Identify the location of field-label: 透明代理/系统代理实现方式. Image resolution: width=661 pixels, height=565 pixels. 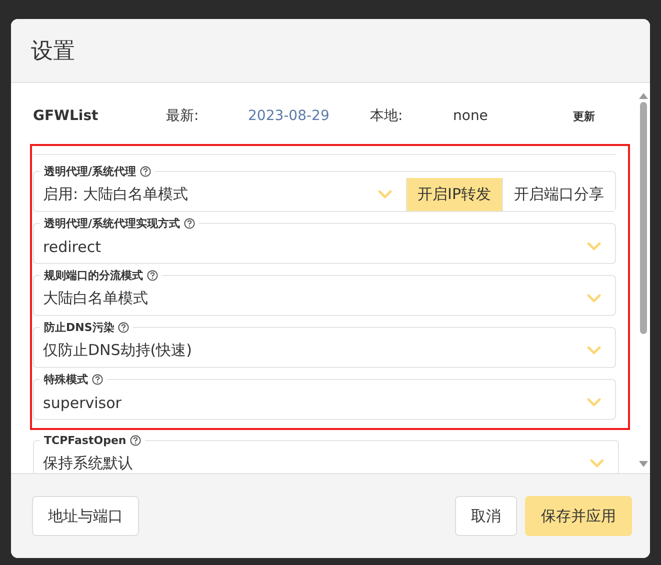
(112, 223).